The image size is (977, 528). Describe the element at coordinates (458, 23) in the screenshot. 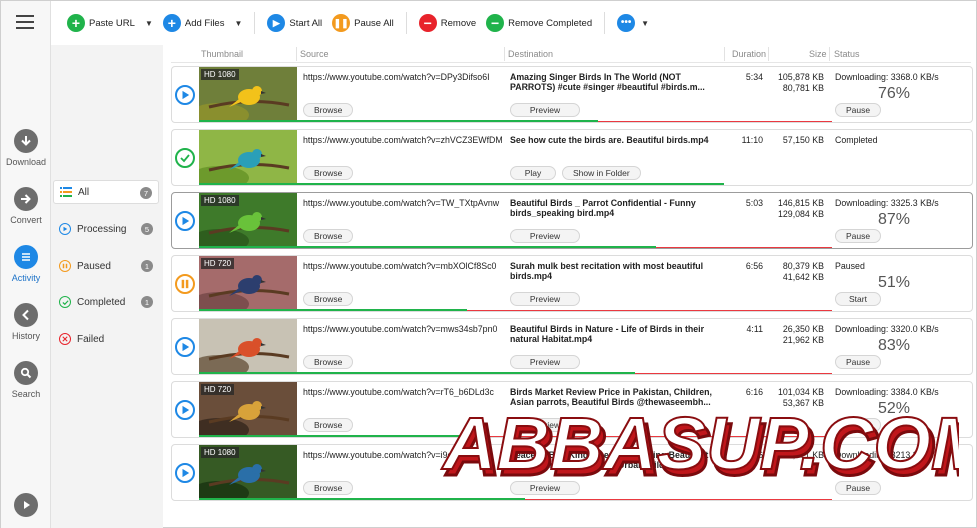

I see `remove-label: Remove` at that location.